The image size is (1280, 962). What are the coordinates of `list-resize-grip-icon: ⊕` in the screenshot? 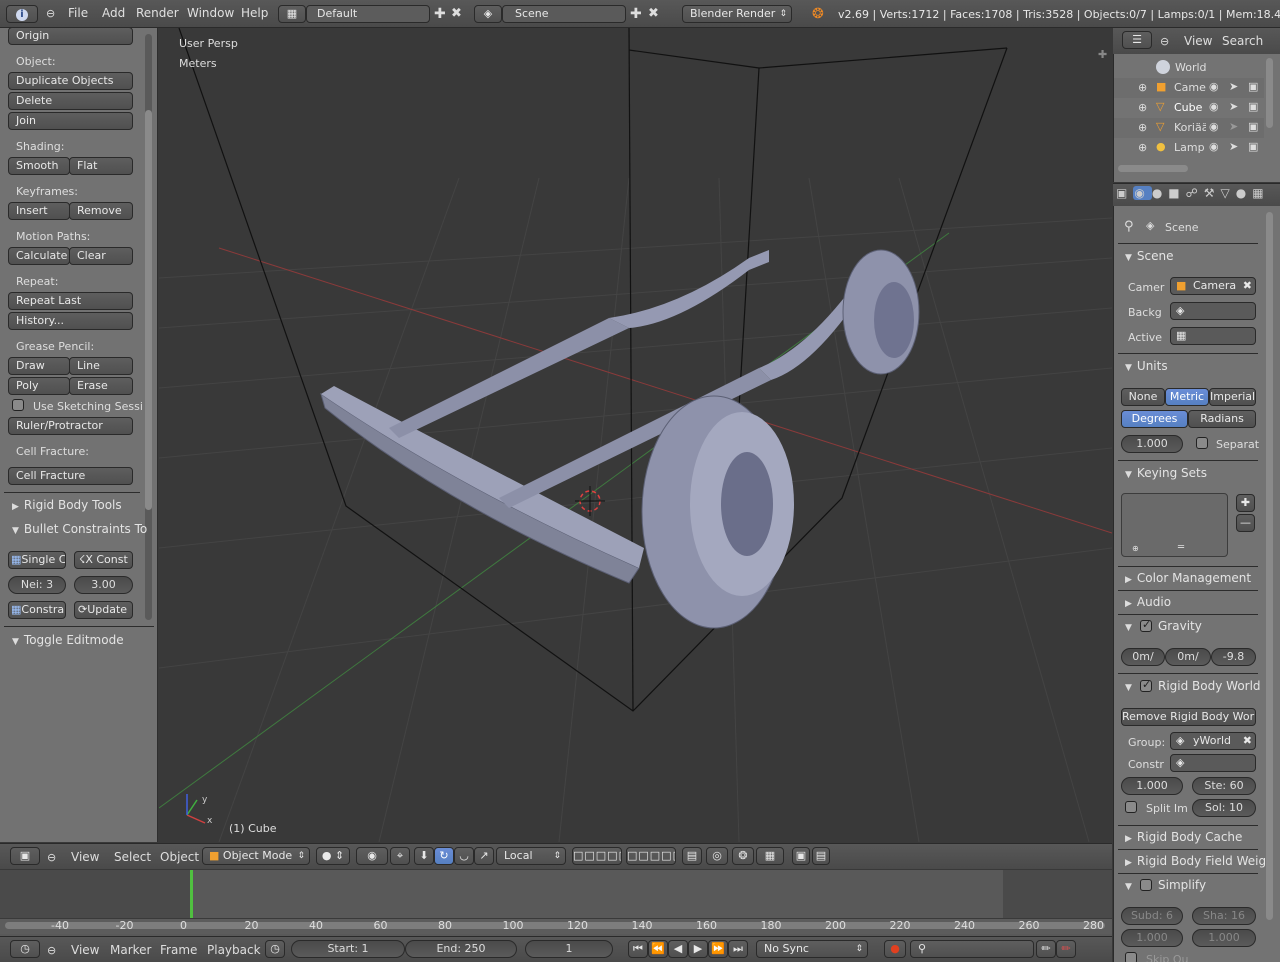 It's located at (1135, 548).